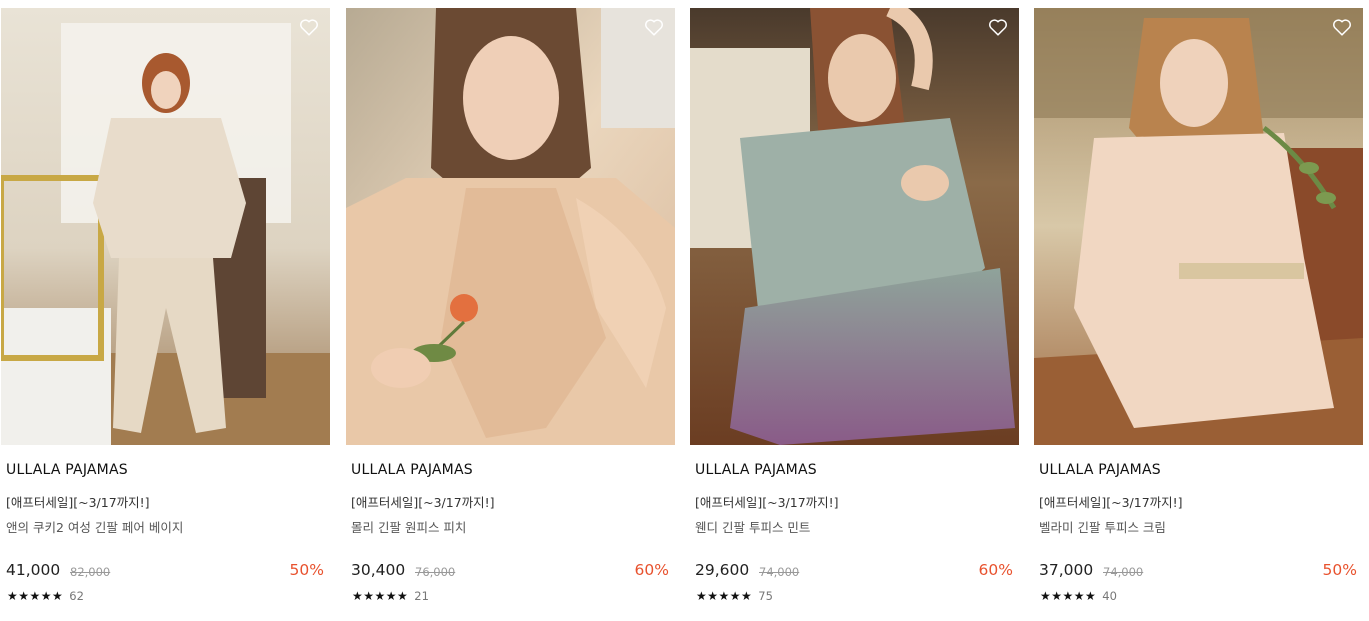 This screenshot has height=621, width=1369. What do you see at coordinates (33, 570) in the screenshot?
I see `sale-price: 41,000` at bounding box center [33, 570].